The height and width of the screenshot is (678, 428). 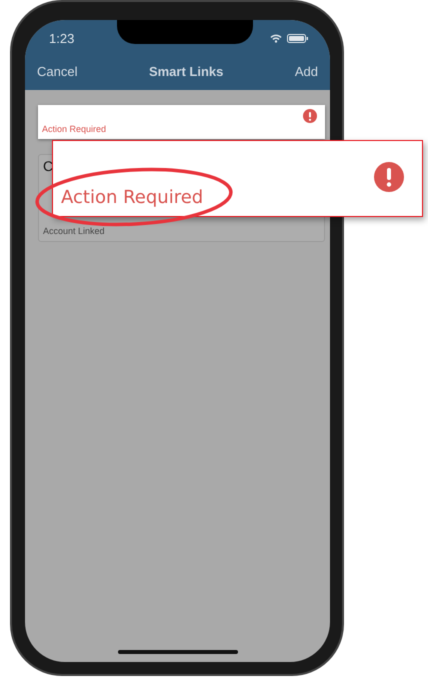 What do you see at coordinates (297, 38) in the screenshot?
I see `battery-icon` at bounding box center [297, 38].